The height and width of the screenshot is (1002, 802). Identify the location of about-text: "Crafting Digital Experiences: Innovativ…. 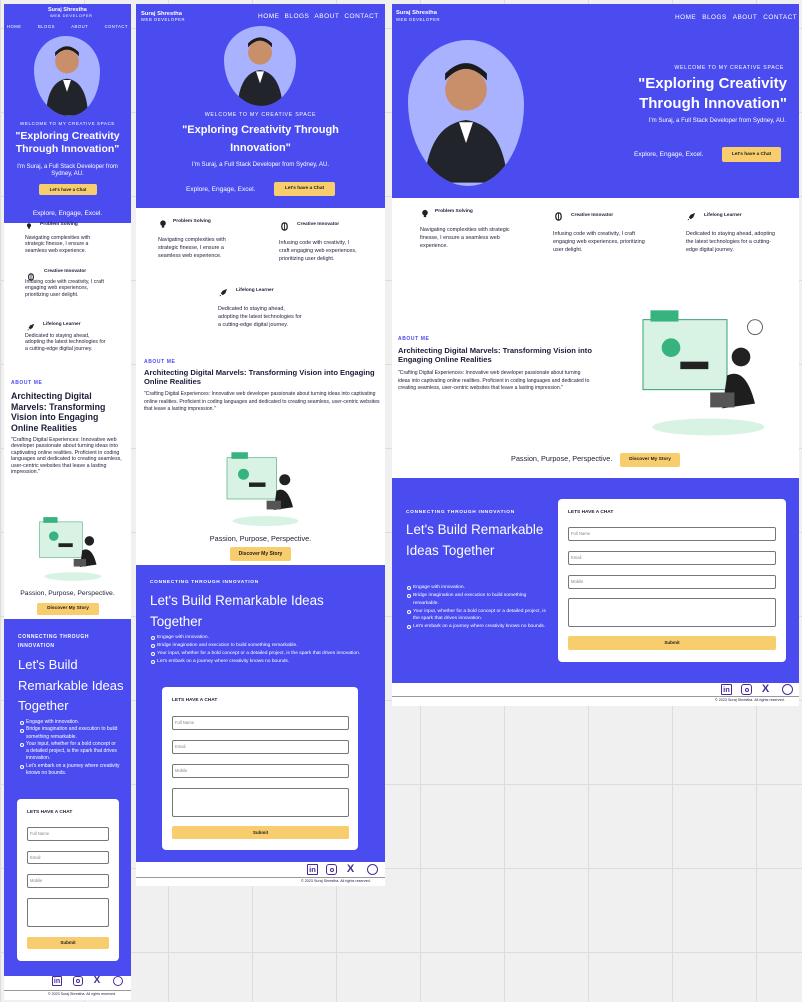
(494, 381).